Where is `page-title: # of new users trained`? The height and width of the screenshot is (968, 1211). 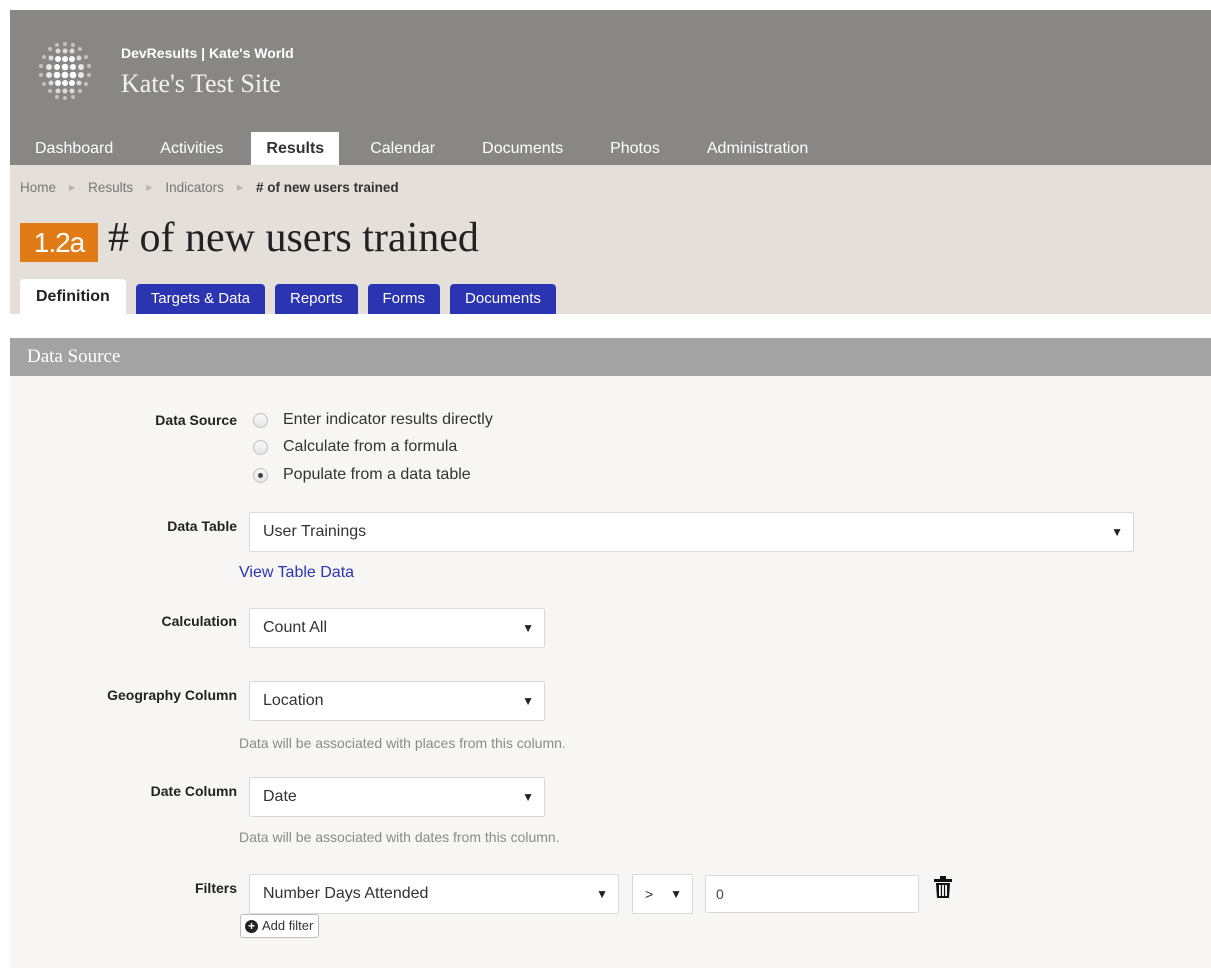 page-title: # of new users trained is located at coordinates (293, 238).